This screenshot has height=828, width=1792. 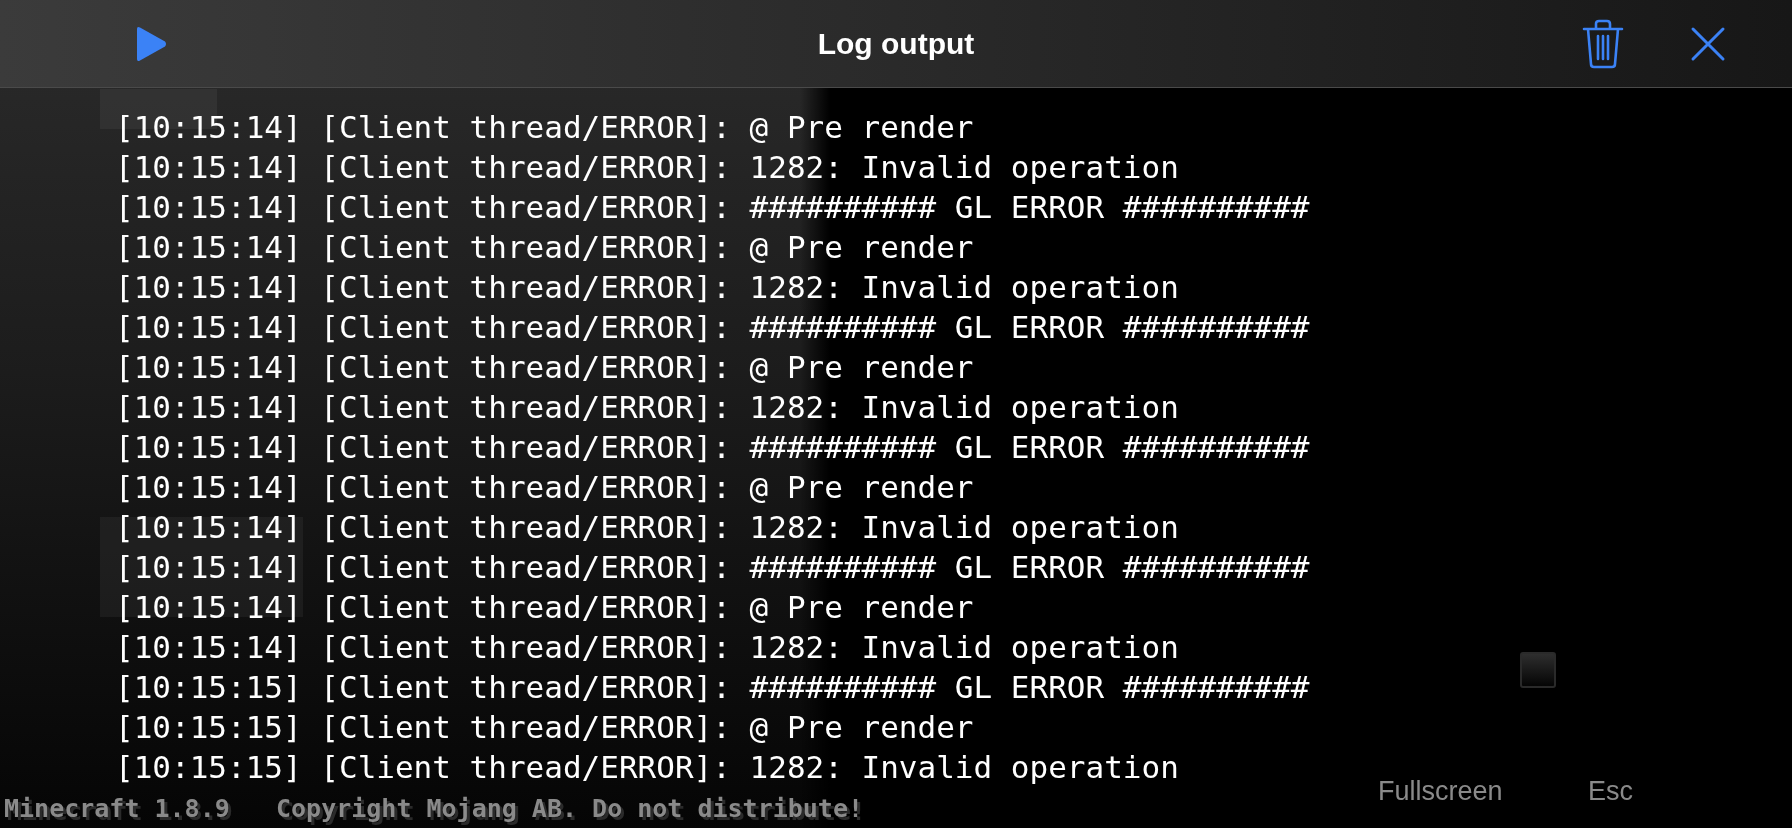 What do you see at coordinates (544, 727) in the screenshot?
I see `log-line: [10:15:15] [Client thread/ERROR]: @ Pre render` at bounding box center [544, 727].